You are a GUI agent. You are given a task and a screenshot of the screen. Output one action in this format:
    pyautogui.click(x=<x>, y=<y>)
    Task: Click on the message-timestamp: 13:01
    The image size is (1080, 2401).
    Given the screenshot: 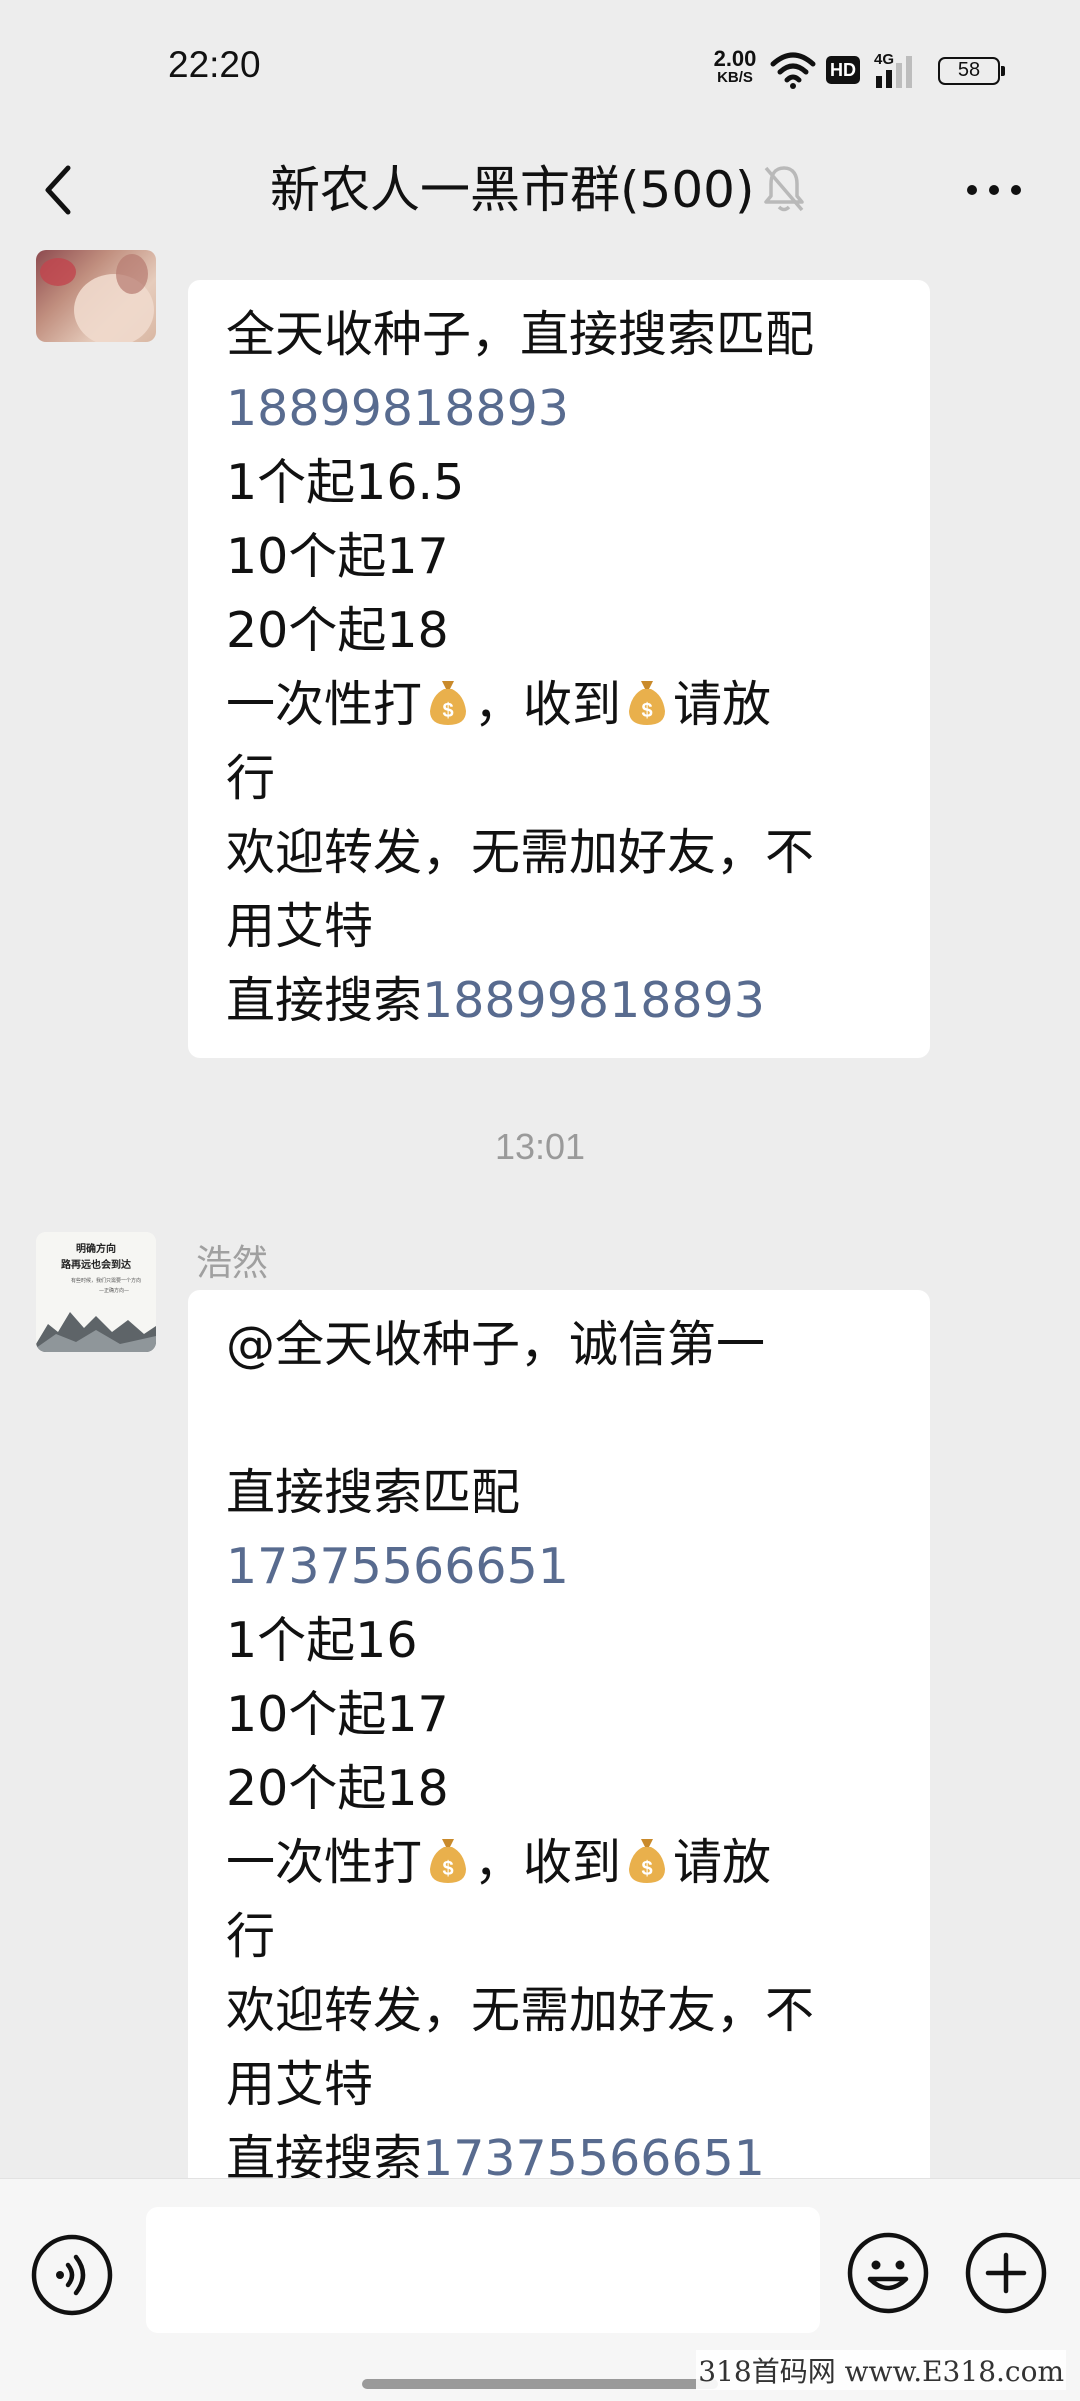 What is the action you would take?
    pyautogui.click(x=540, y=1146)
    